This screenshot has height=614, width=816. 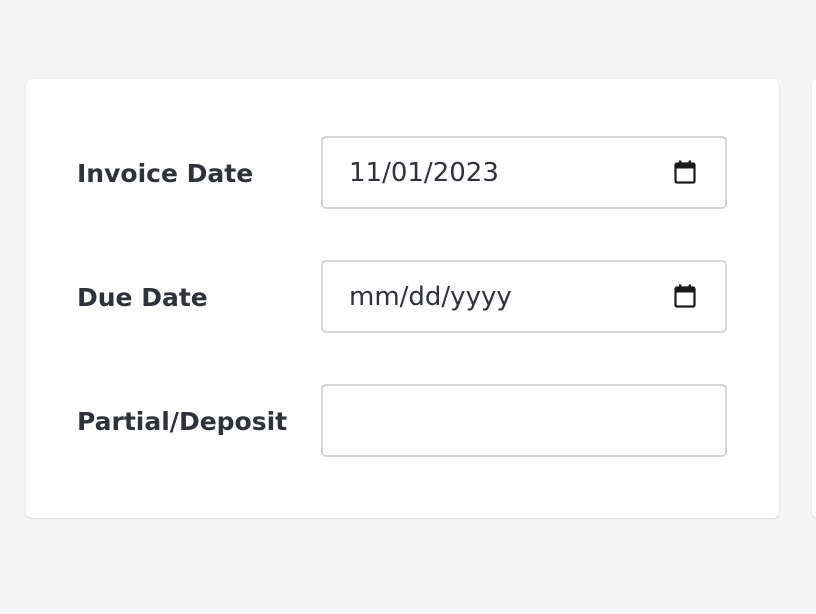 What do you see at coordinates (524, 172) in the screenshot?
I see `invoice-date-input: 11/01/2023` at bounding box center [524, 172].